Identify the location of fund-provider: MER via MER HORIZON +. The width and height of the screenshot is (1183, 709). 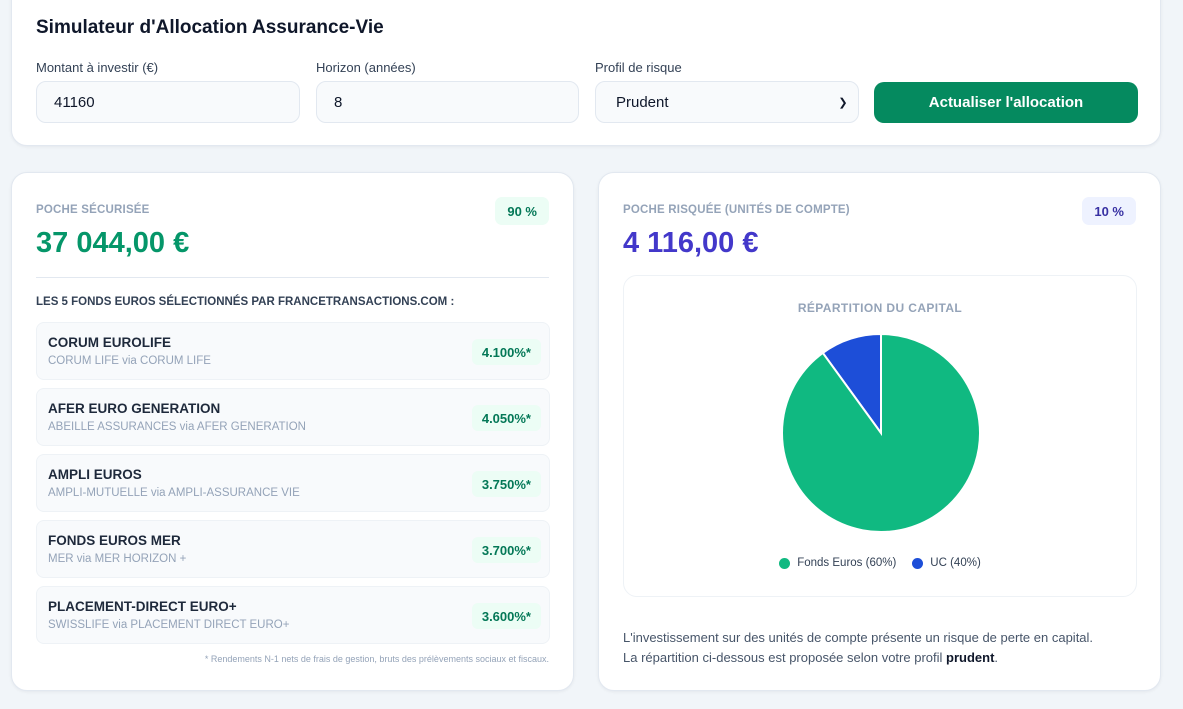
(117, 559).